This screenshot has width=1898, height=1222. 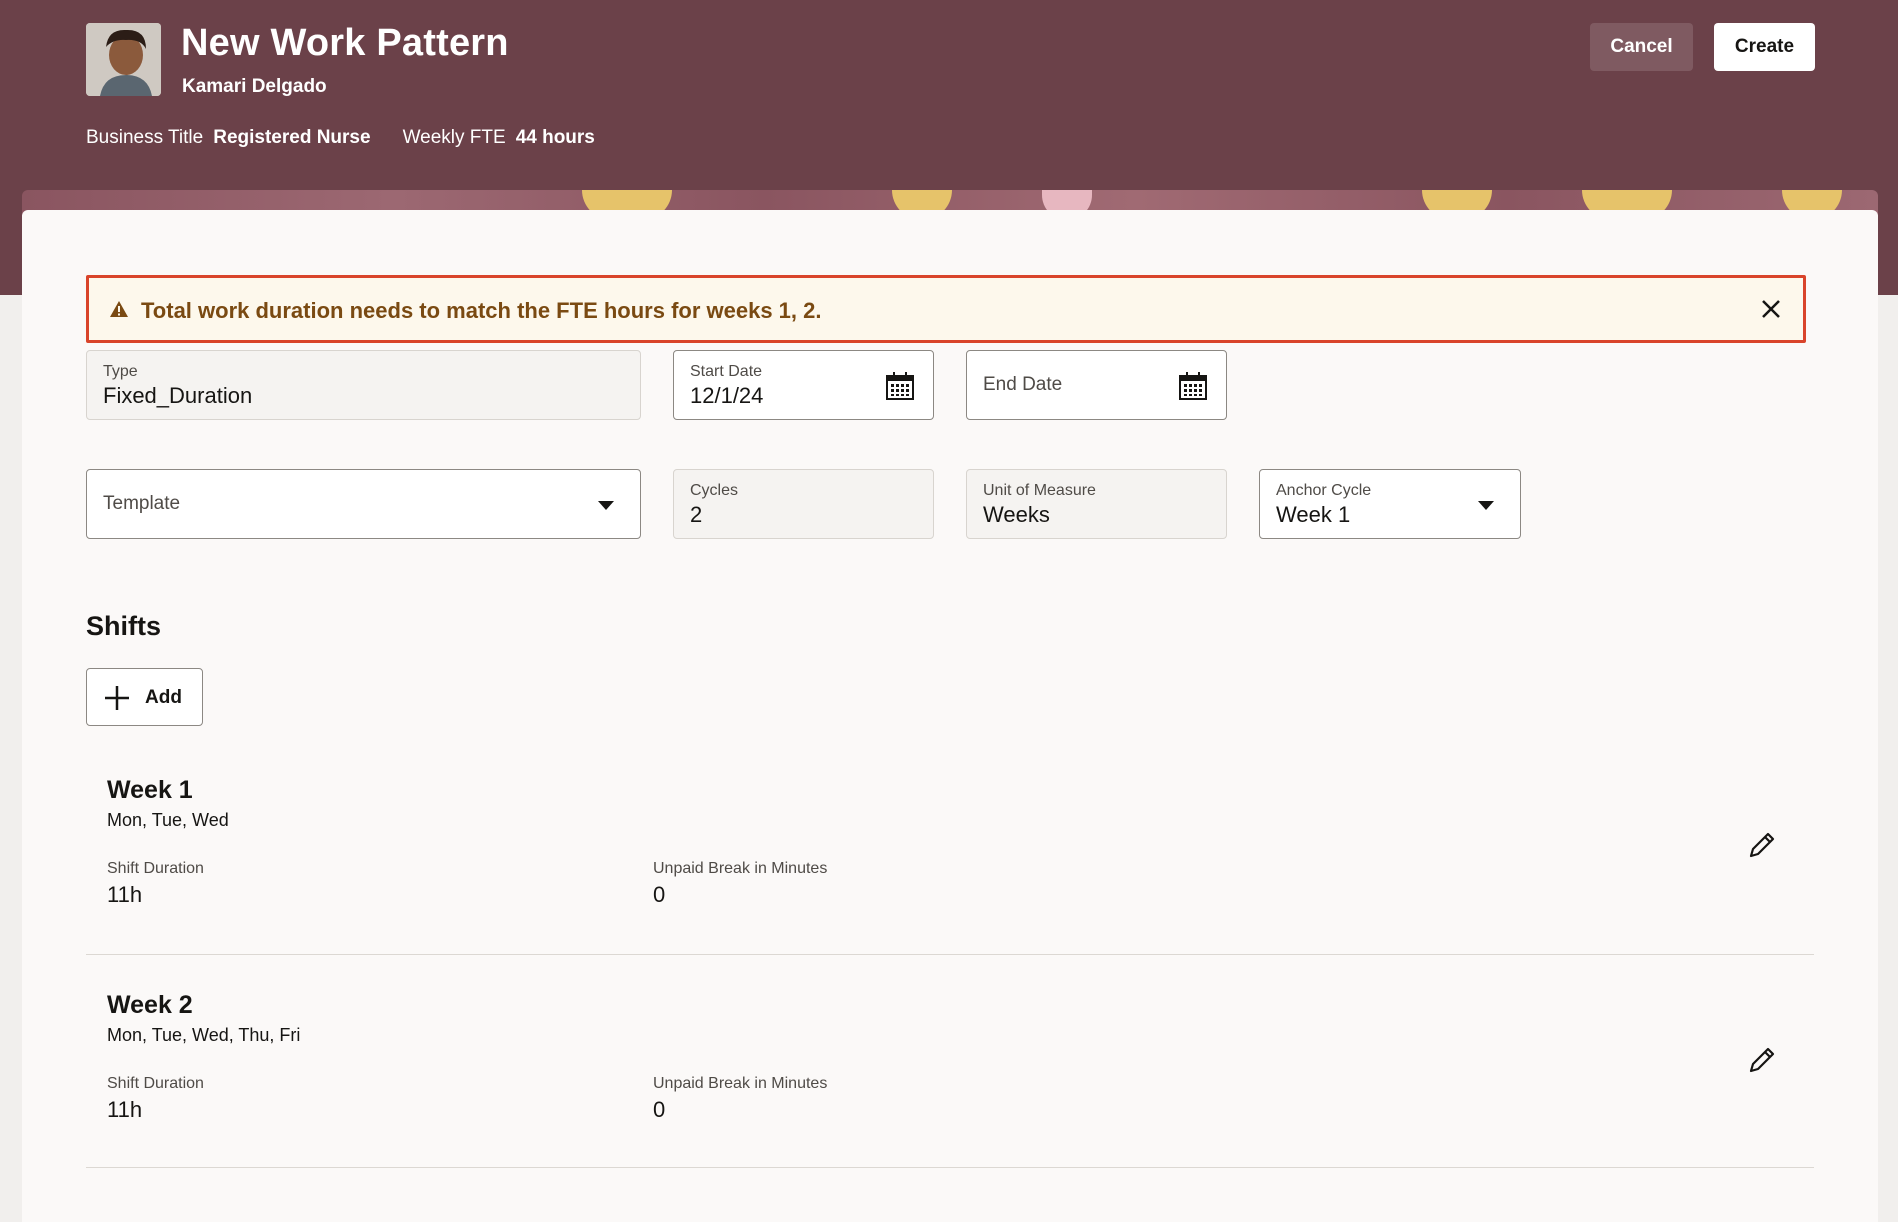 I want to click on create-button: Create, so click(x=1764, y=47).